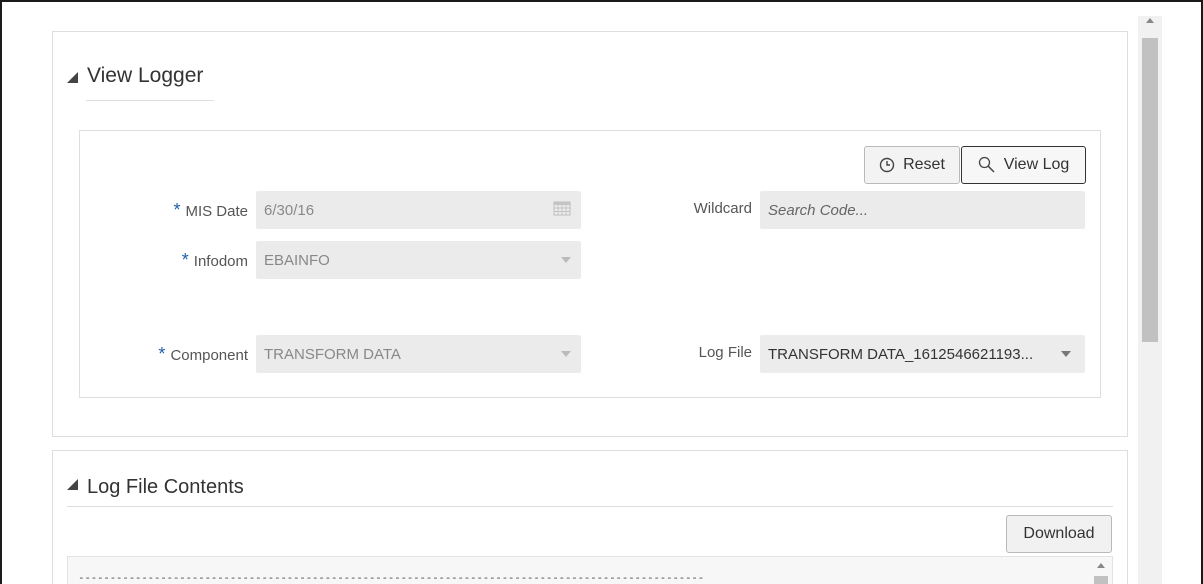 The height and width of the screenshot is (584, 1203). Describe the element at coordinates (722, 208) in the screenshot. I see `wildcard-label: Wildcard` at that location.